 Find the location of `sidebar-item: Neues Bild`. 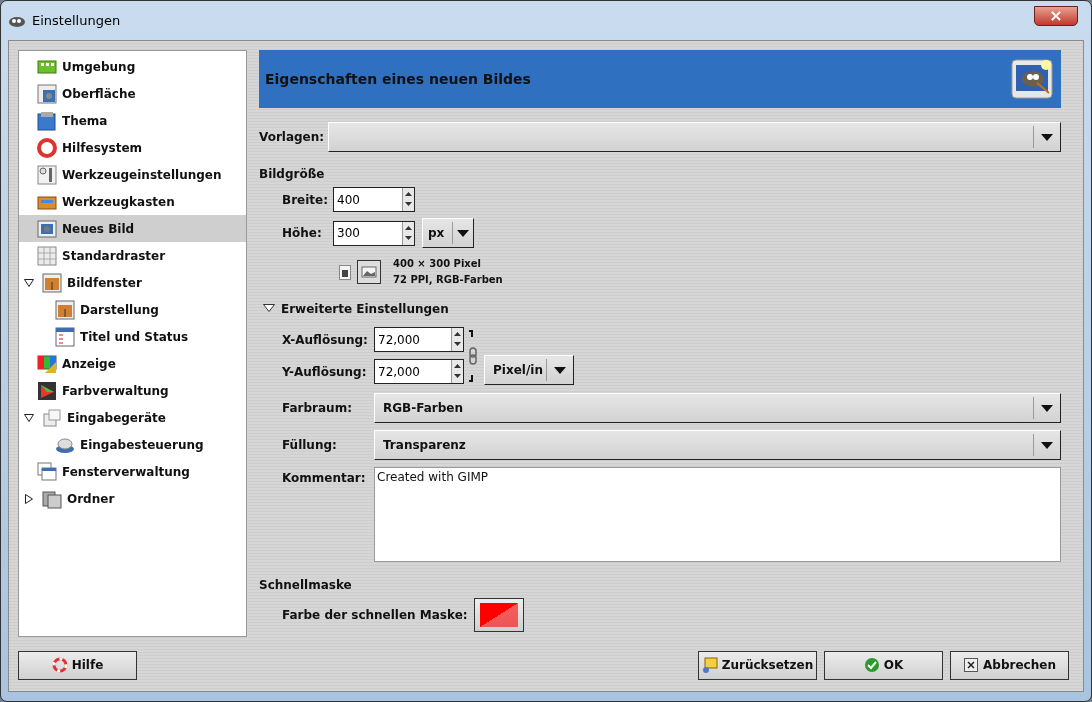

sidebar-item: Neues Bild is located at coordinates (132, 228).